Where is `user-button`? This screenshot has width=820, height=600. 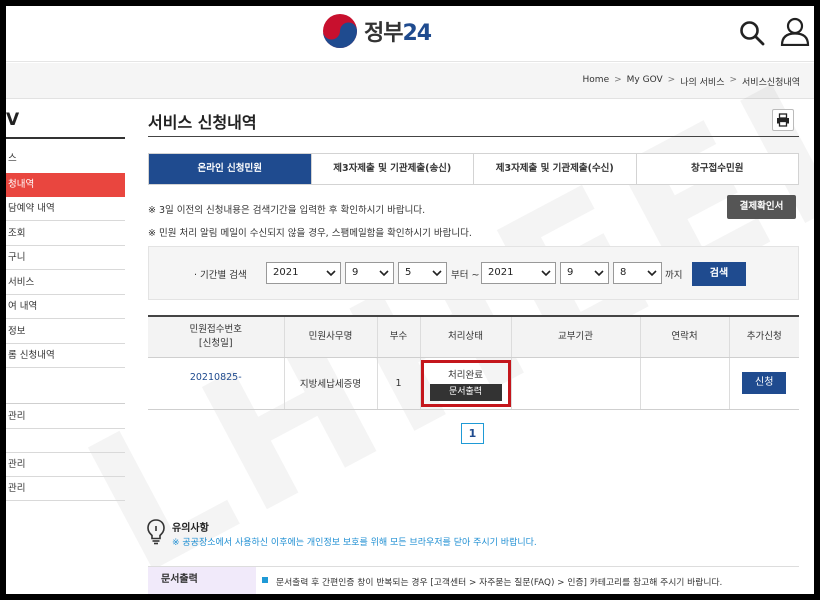
user-button is located at coordinates (795, 33).